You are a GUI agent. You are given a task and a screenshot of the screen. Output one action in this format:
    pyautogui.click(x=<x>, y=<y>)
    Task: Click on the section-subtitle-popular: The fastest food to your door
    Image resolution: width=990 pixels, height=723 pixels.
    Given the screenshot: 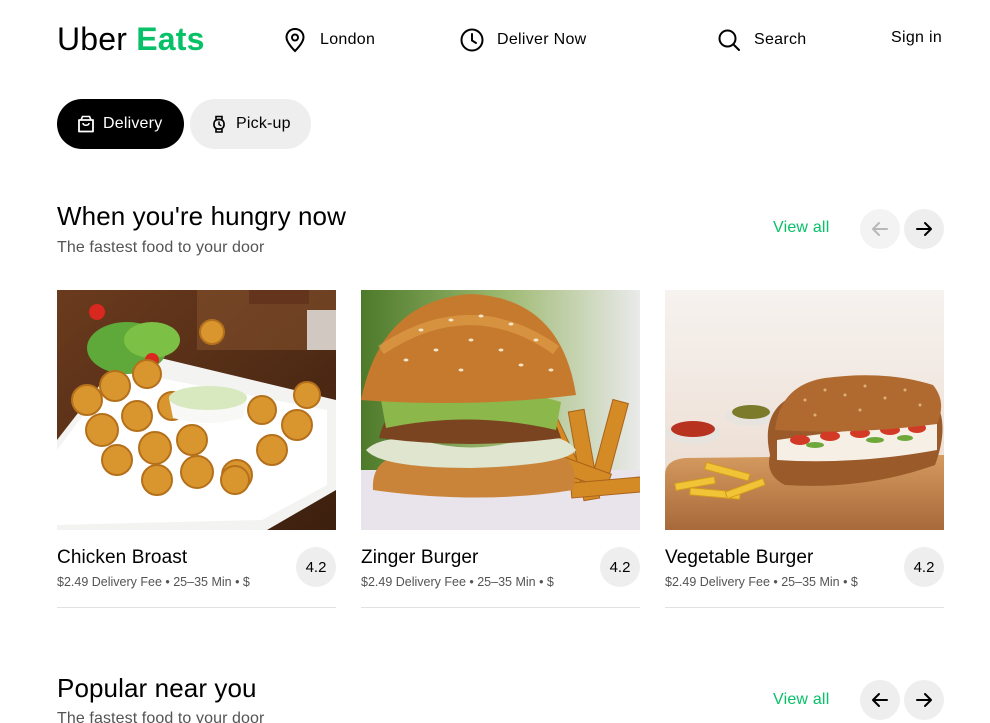 What is the action you would take?
    pyautogui.click(x=161, y=716)
    